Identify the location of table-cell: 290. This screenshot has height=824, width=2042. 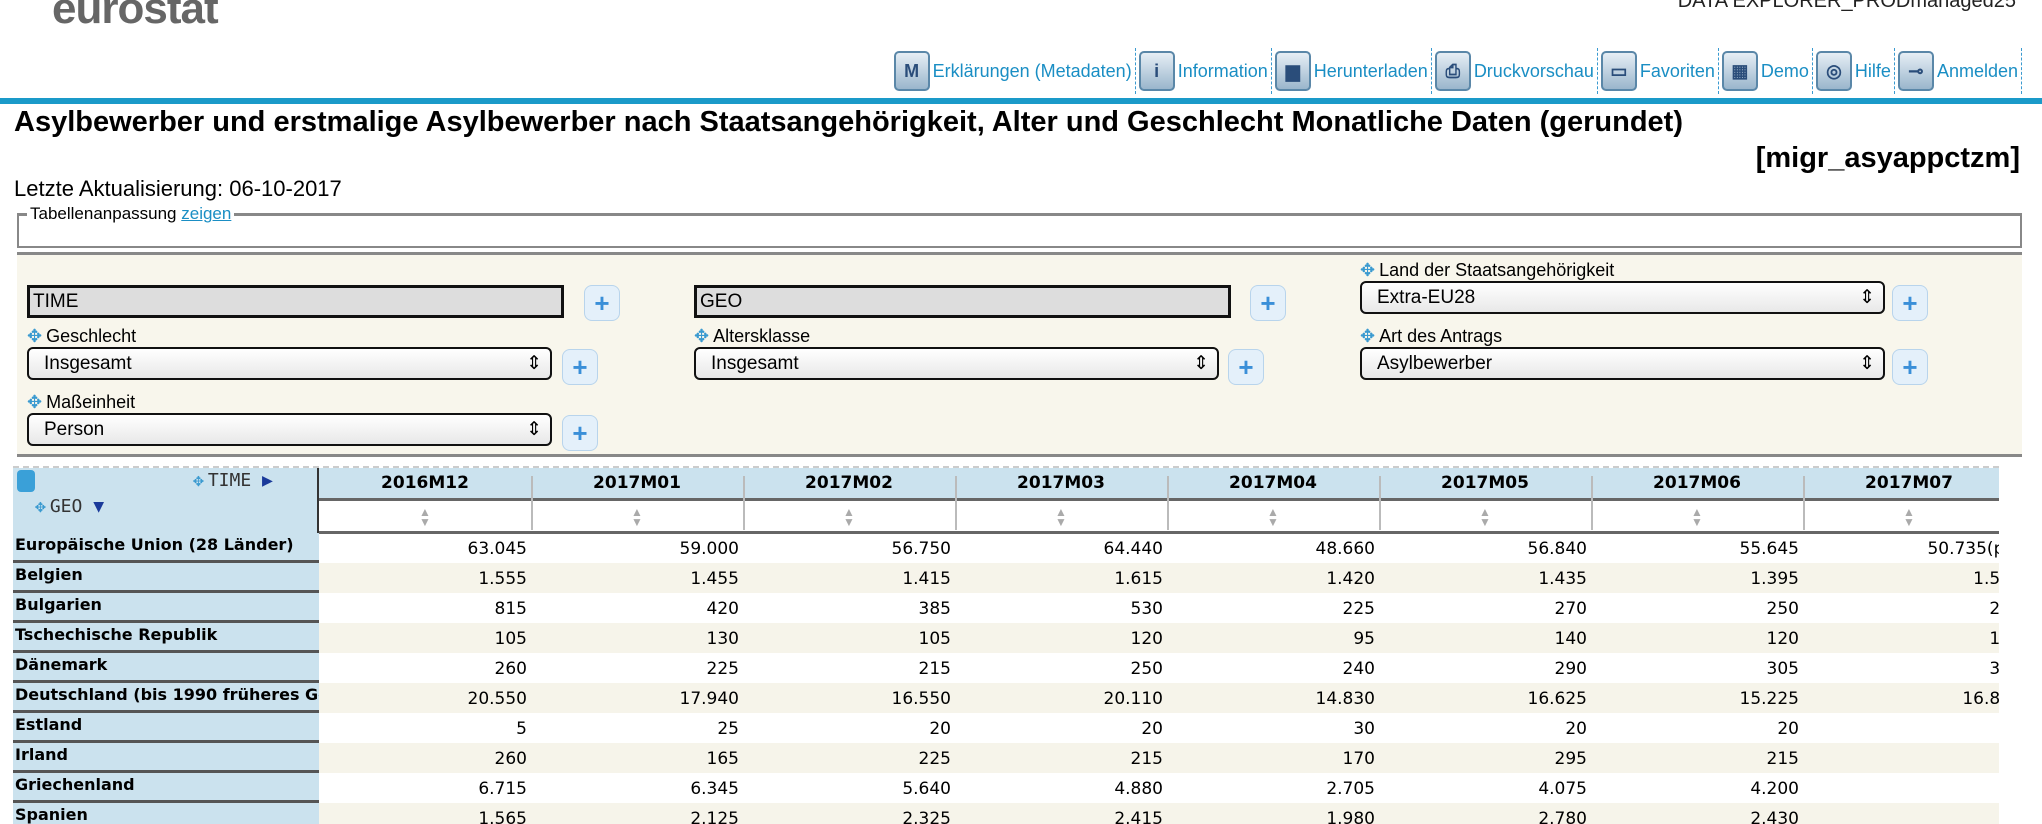
(1570, 669).